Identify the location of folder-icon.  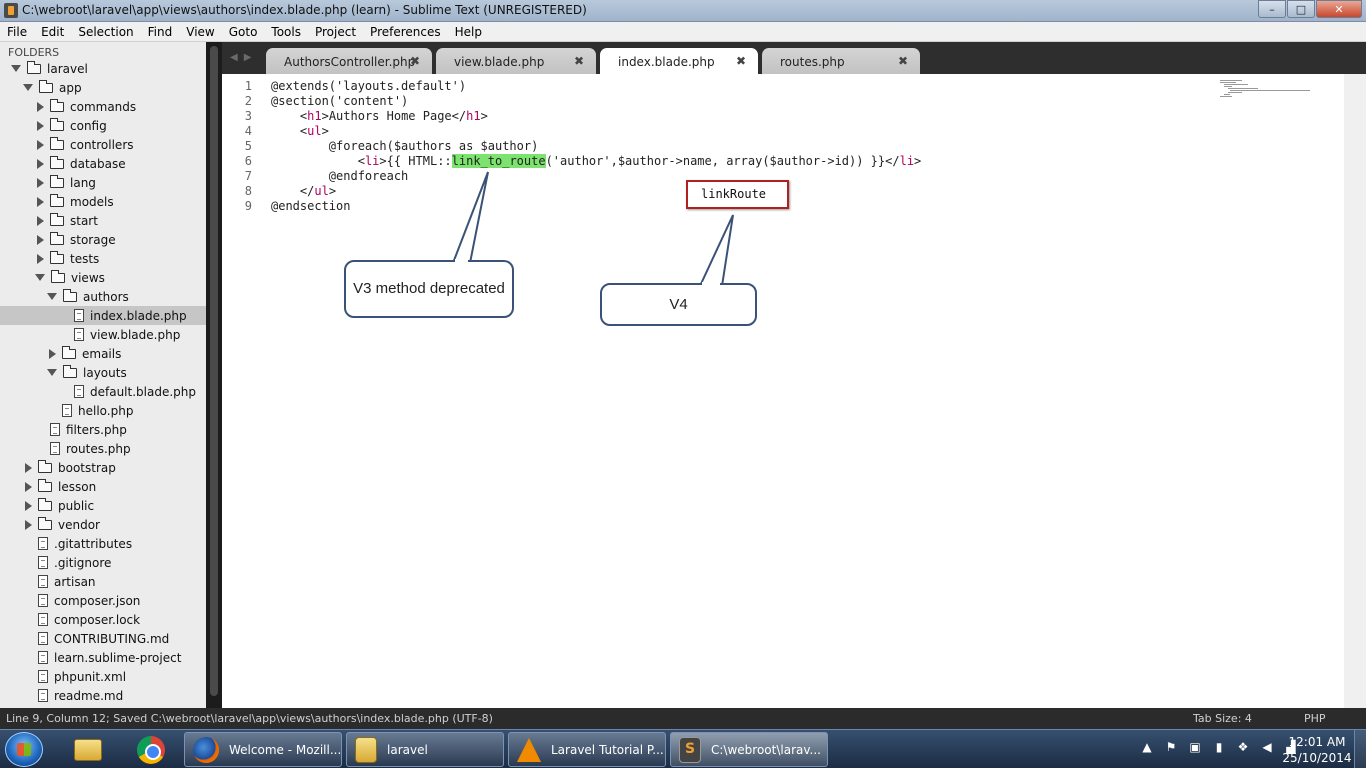
(57, 162).